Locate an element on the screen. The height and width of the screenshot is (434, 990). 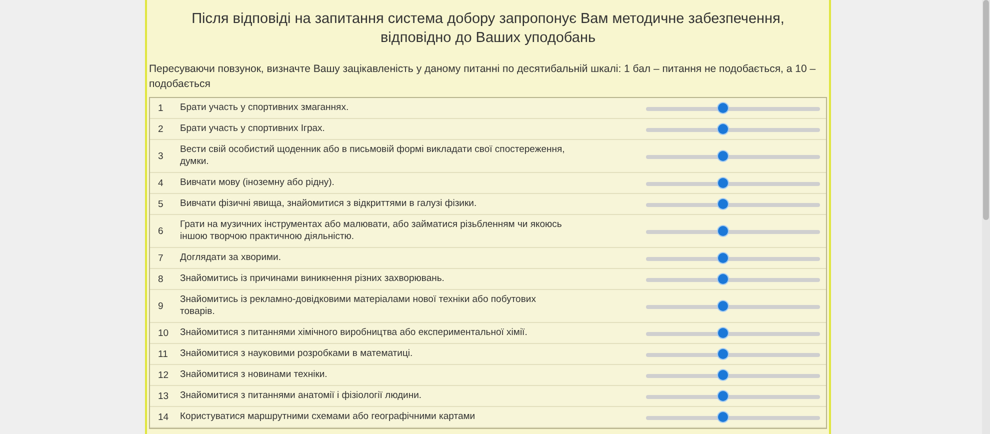
question-number: 12 is located at coordinates (163, 375).